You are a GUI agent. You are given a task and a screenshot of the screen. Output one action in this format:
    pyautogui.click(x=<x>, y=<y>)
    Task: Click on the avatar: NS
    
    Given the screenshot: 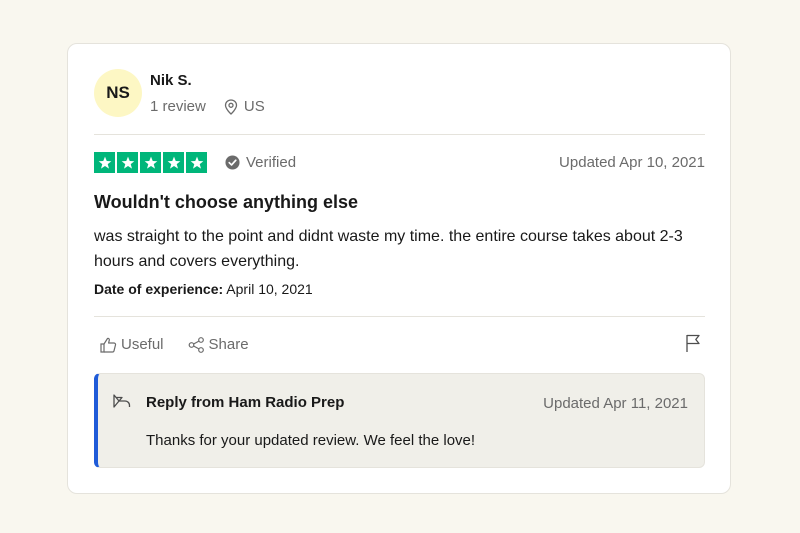 What is the action you would take?
    pyautogui.click(x=118, y=93)
    